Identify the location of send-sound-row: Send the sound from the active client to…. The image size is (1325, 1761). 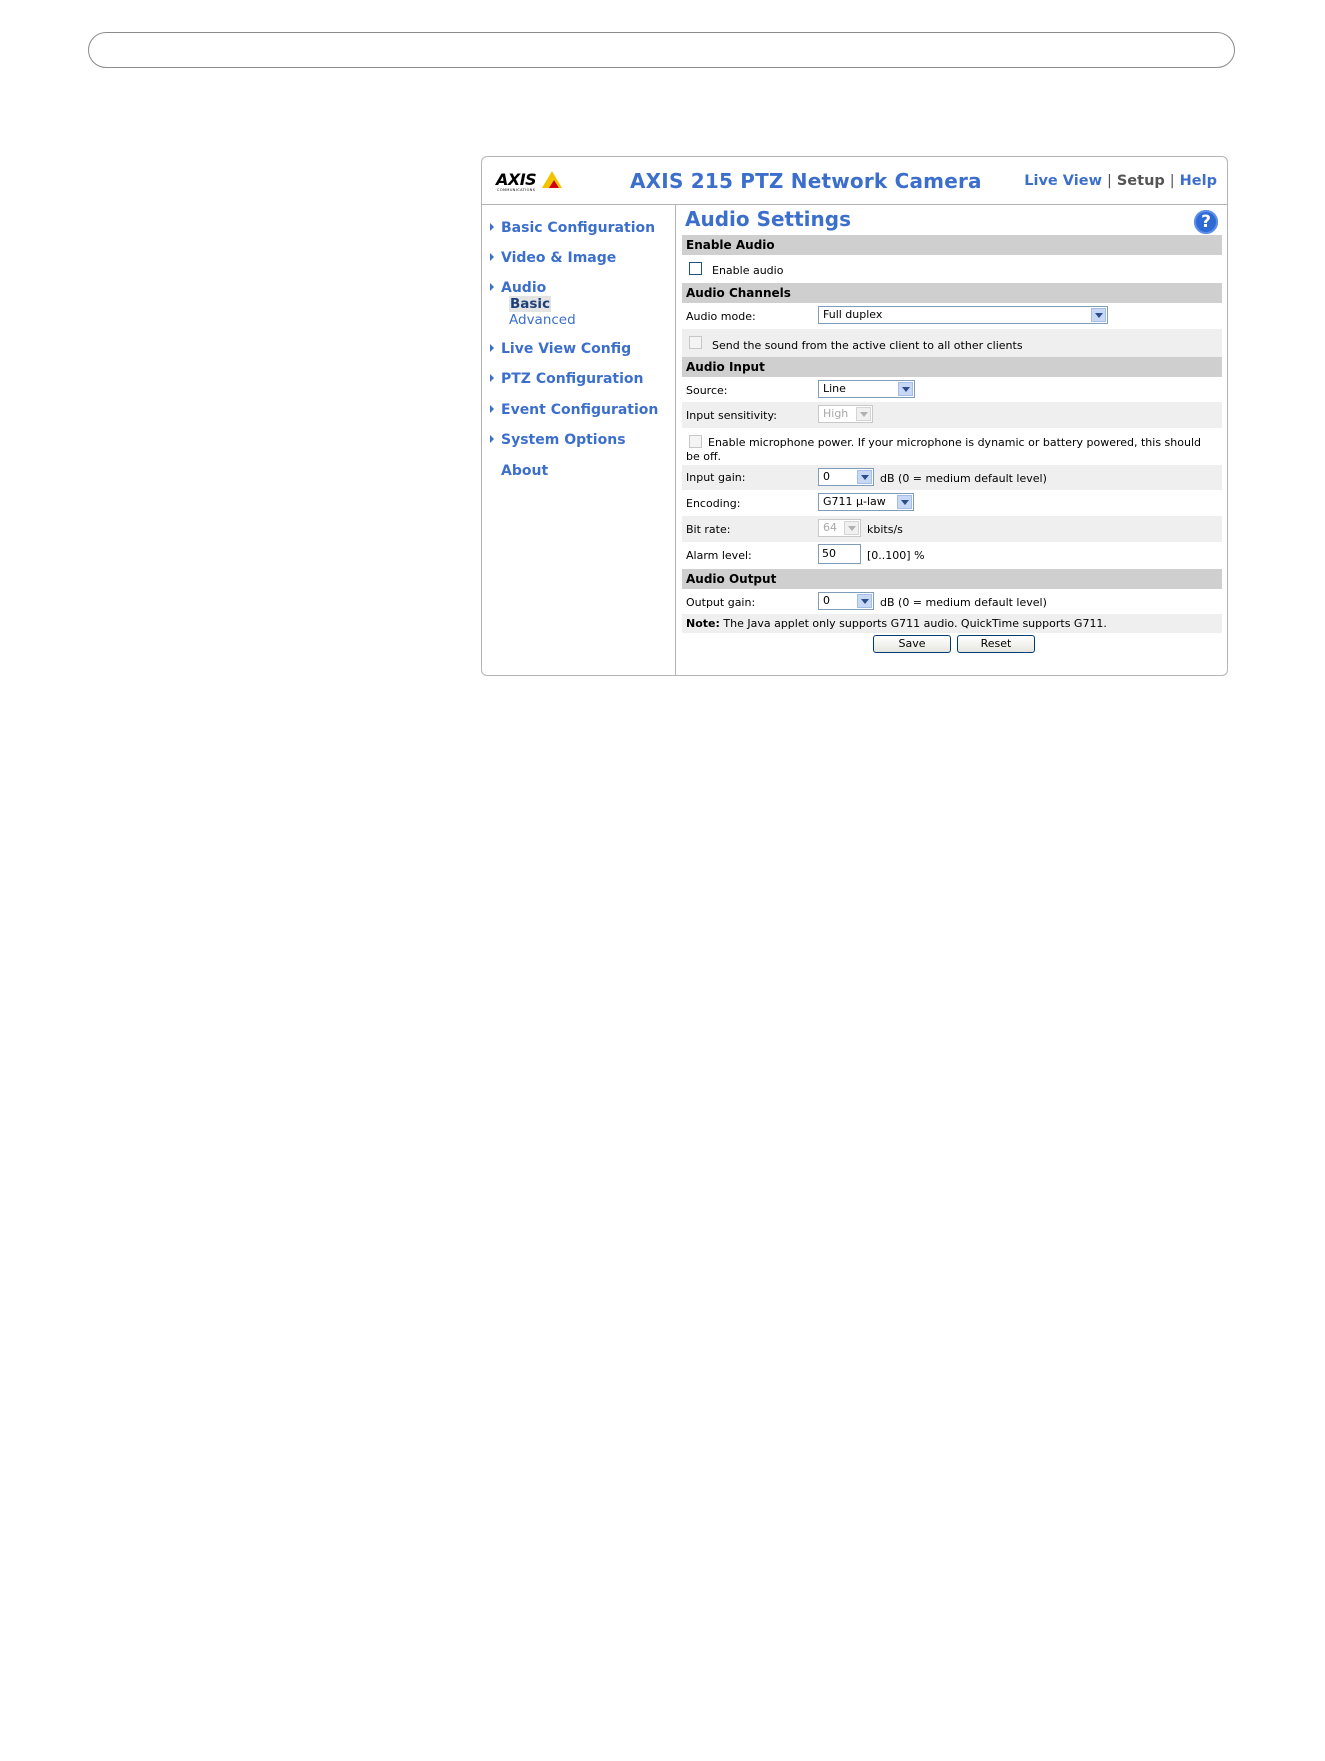
(952, 343).